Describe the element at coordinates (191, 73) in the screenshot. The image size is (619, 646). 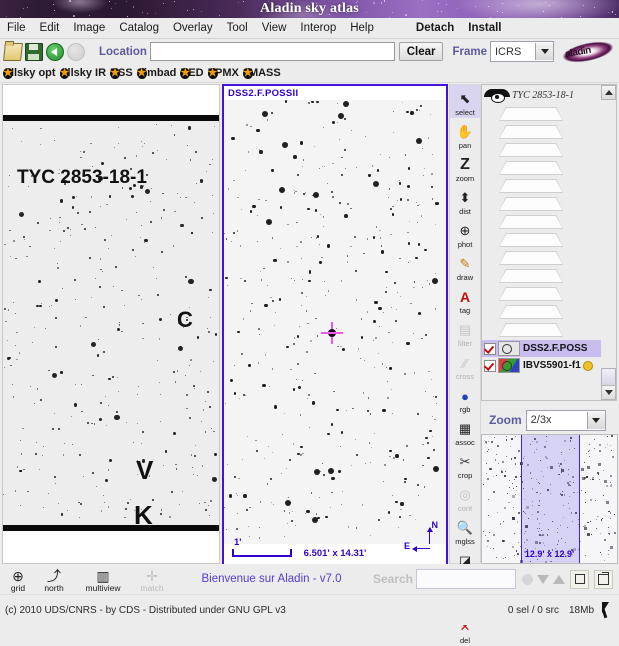
I see `bookmark-ned: ★NED` at that location.